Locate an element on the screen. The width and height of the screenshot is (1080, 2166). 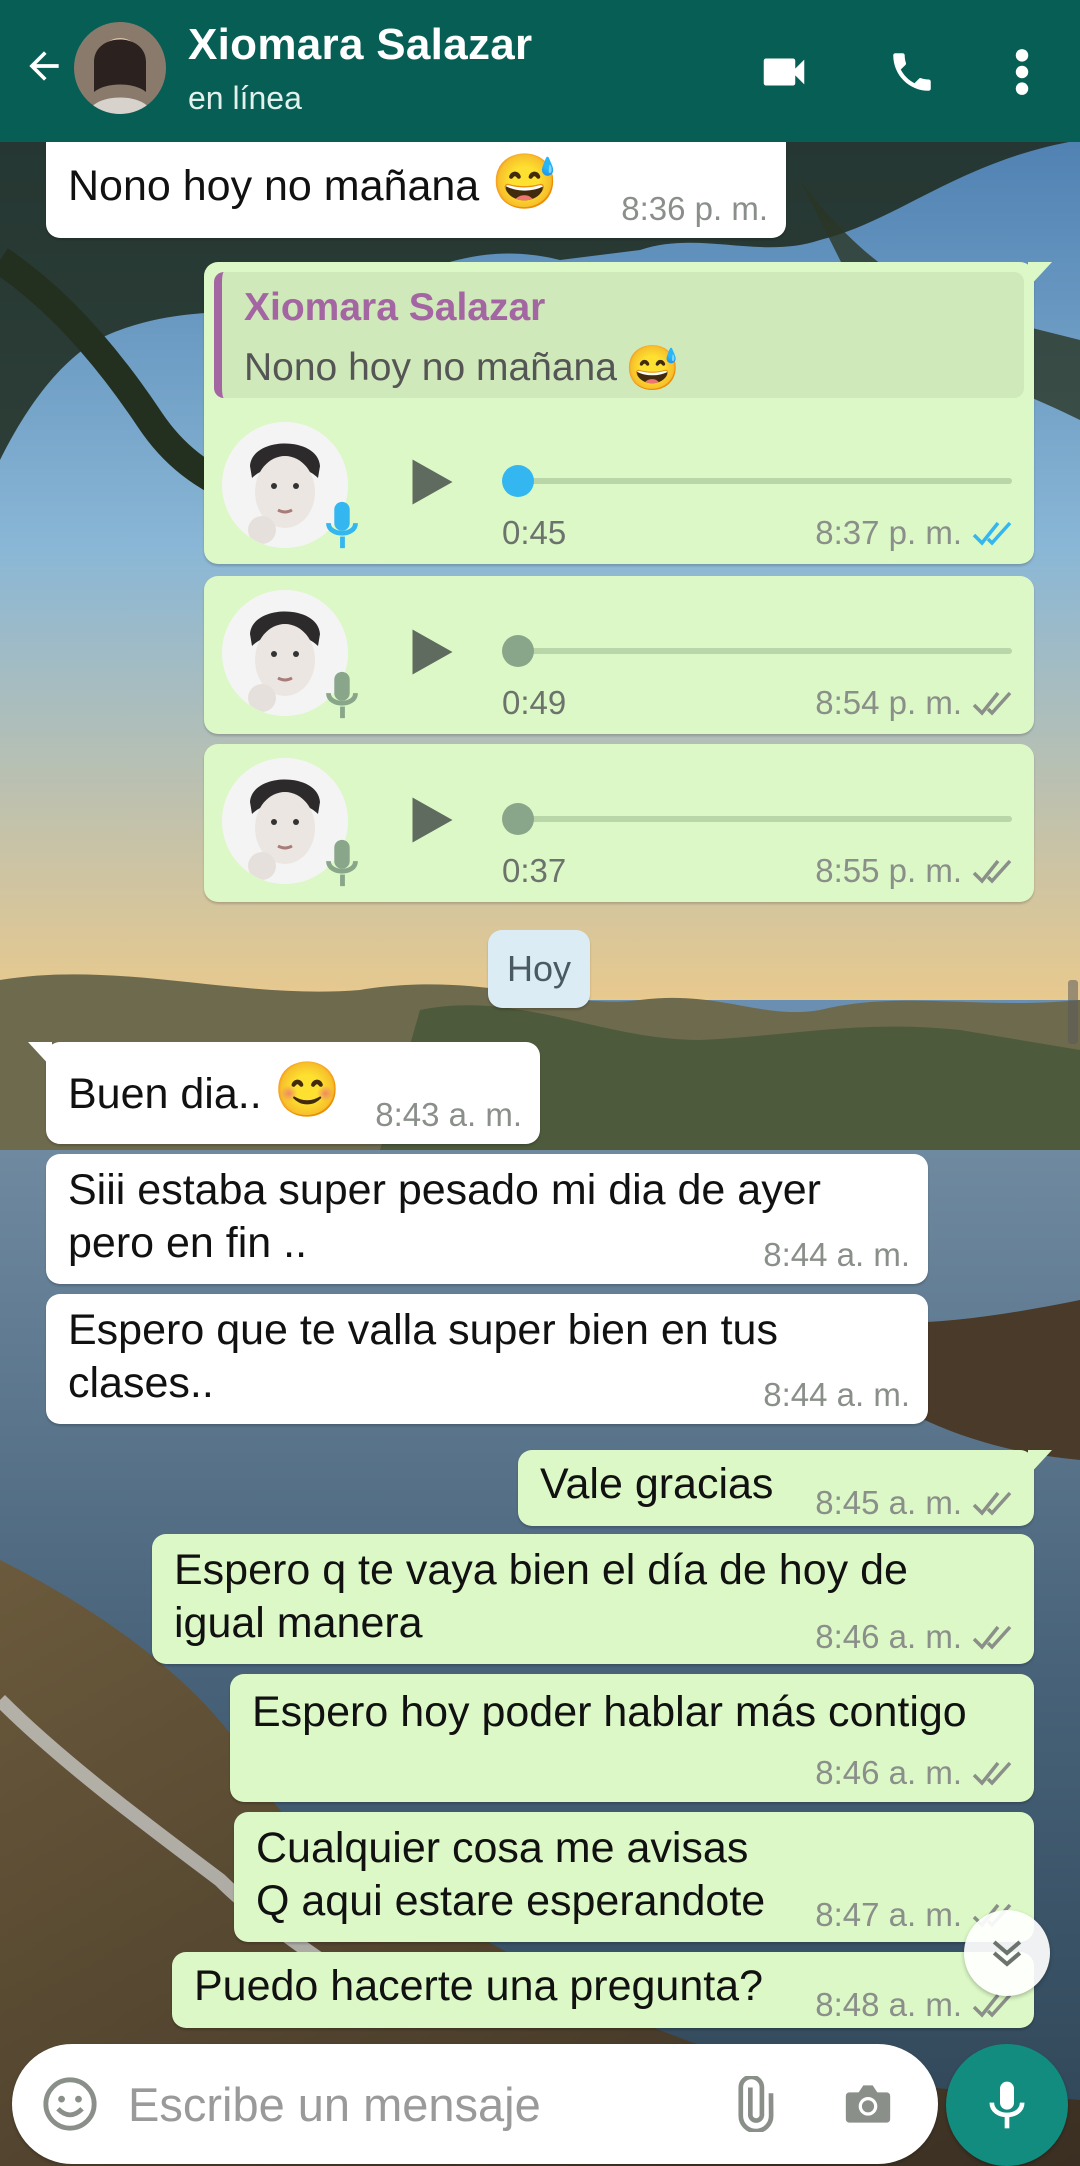
message-text: Nono hoy no mañana is located at coordinates (274, 186).